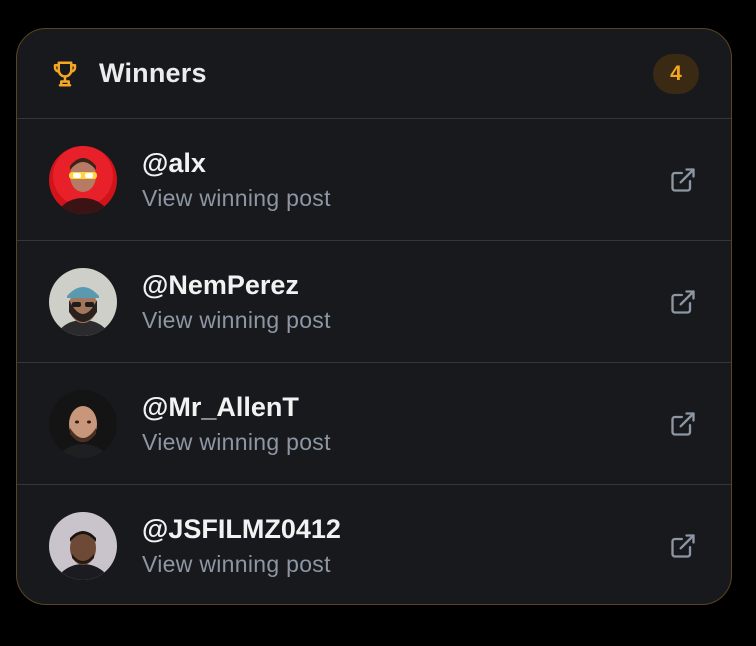  What do you see at coordinates (676, 73) in the screenshot?
I see `winners-count-badge: 4` at bounding box center [676, 73].